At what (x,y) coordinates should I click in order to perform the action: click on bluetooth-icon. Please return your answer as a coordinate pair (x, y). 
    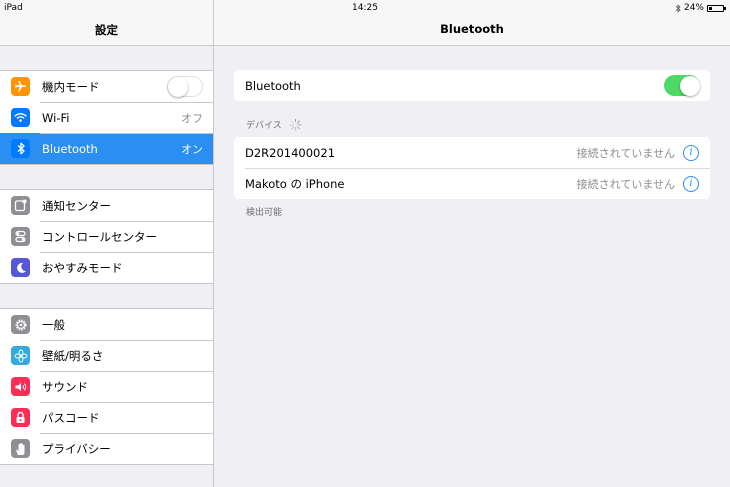
    Looking at the image, I should click on (20, 148).